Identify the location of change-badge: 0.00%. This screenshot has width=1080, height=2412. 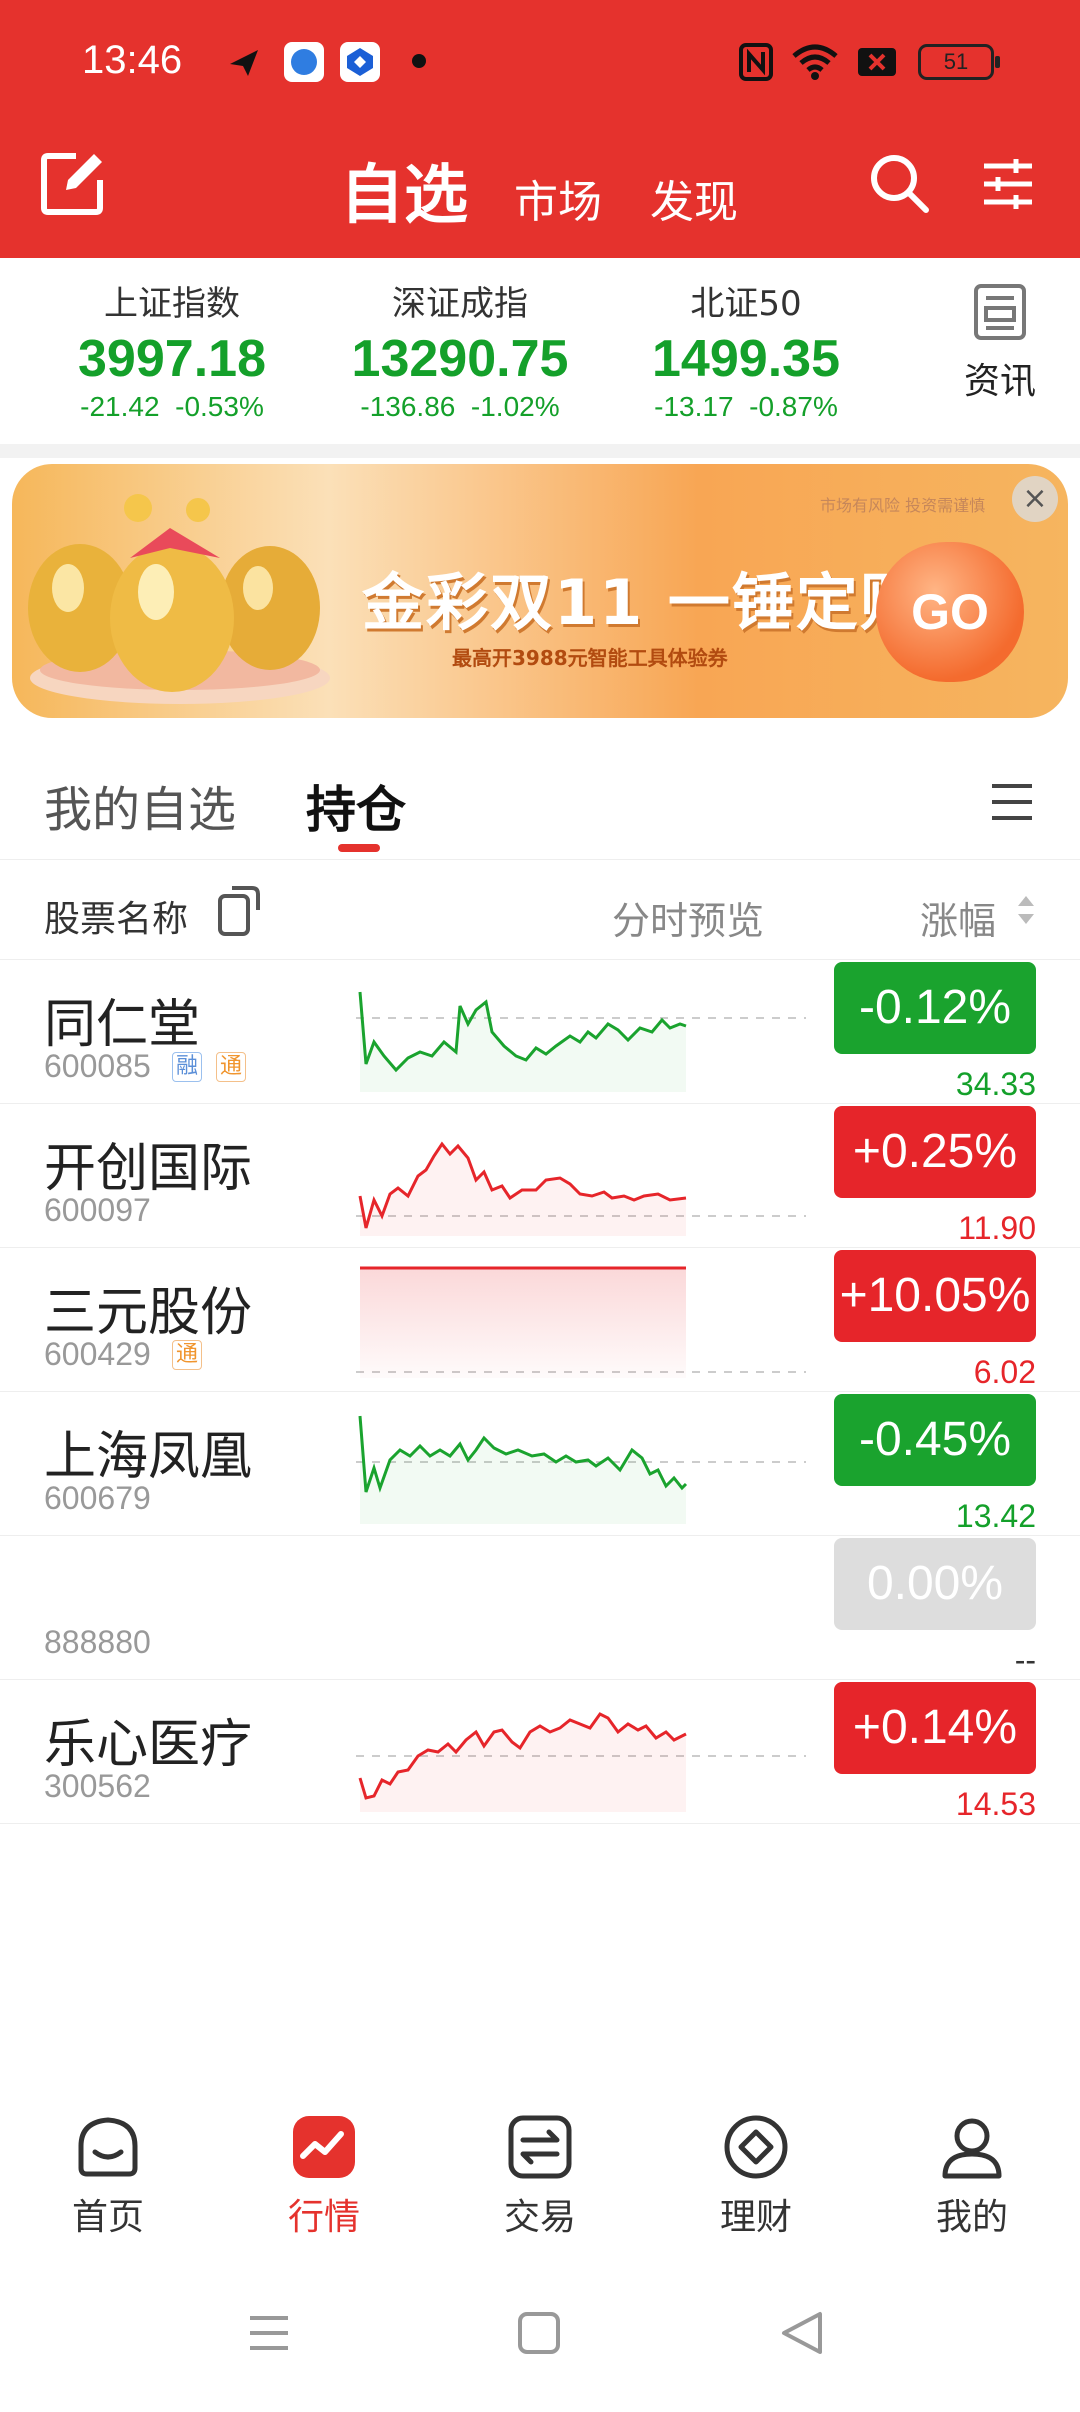
(935, 1584).